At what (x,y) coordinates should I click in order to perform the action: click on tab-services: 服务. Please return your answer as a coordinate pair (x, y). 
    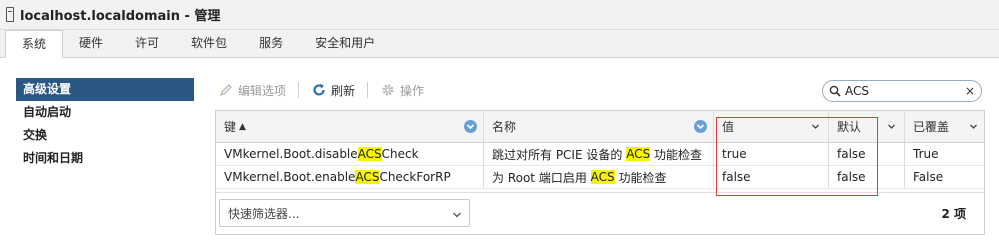
    Looking at the image, I should click on (271, 43).